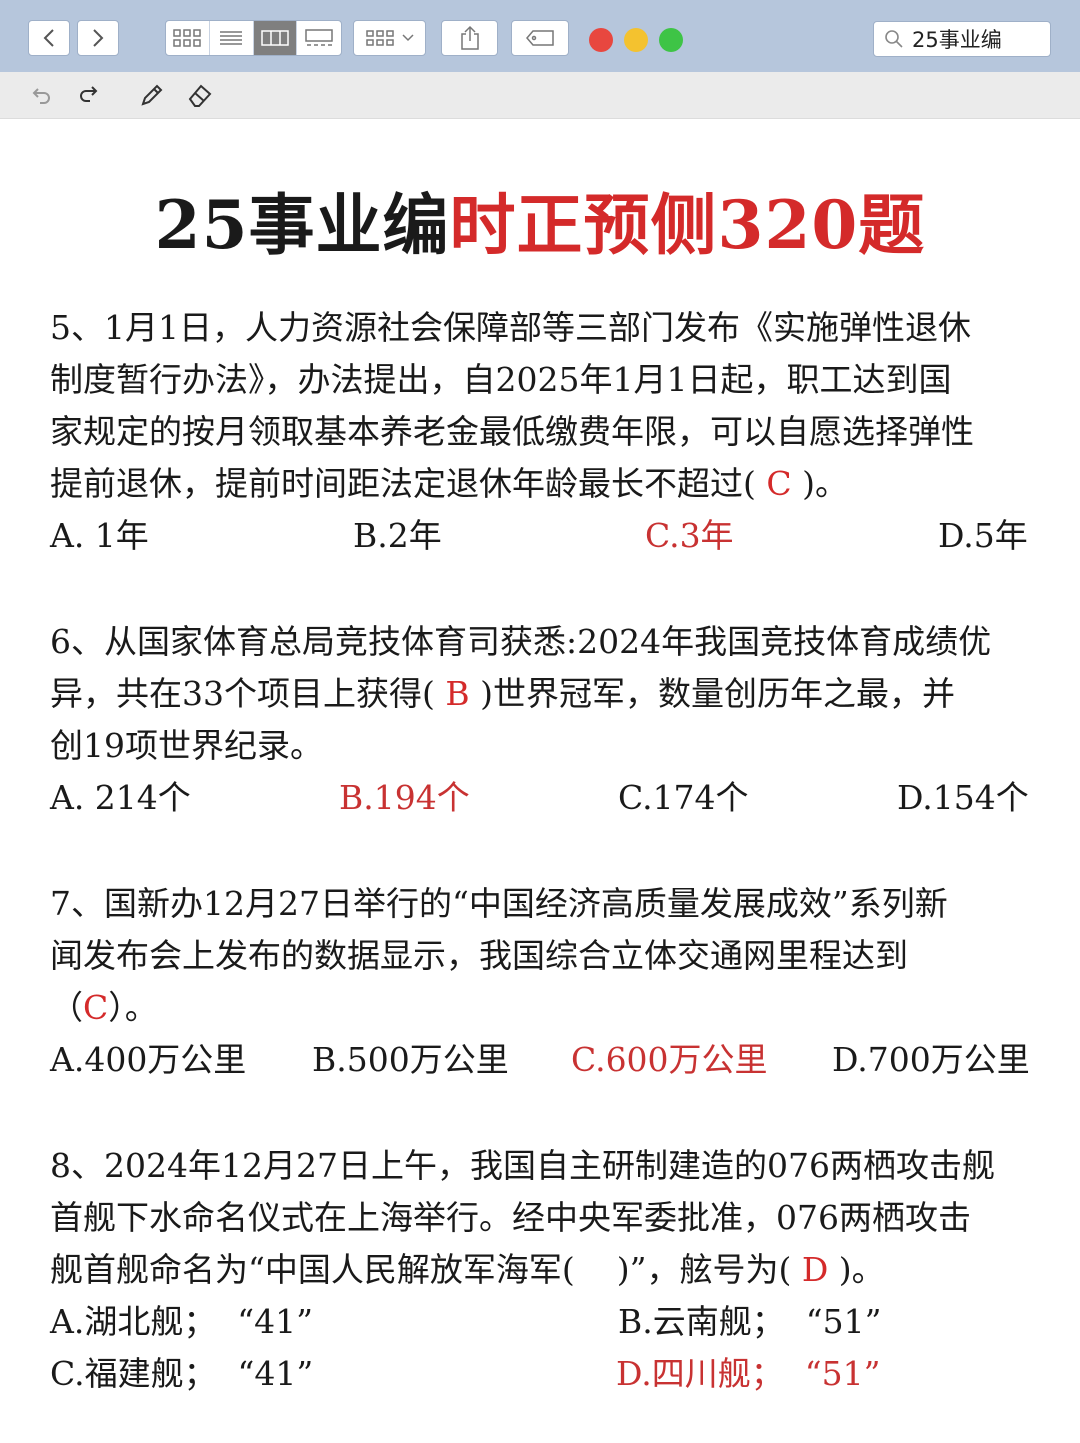 Image resolution: width=1080 pixels, height=1443 pixels. What do you see at coordinates (242, 693) in the screenshot?
I see `question-text: 异，共在33个项目上获得(` at bounding box center [242, 693].